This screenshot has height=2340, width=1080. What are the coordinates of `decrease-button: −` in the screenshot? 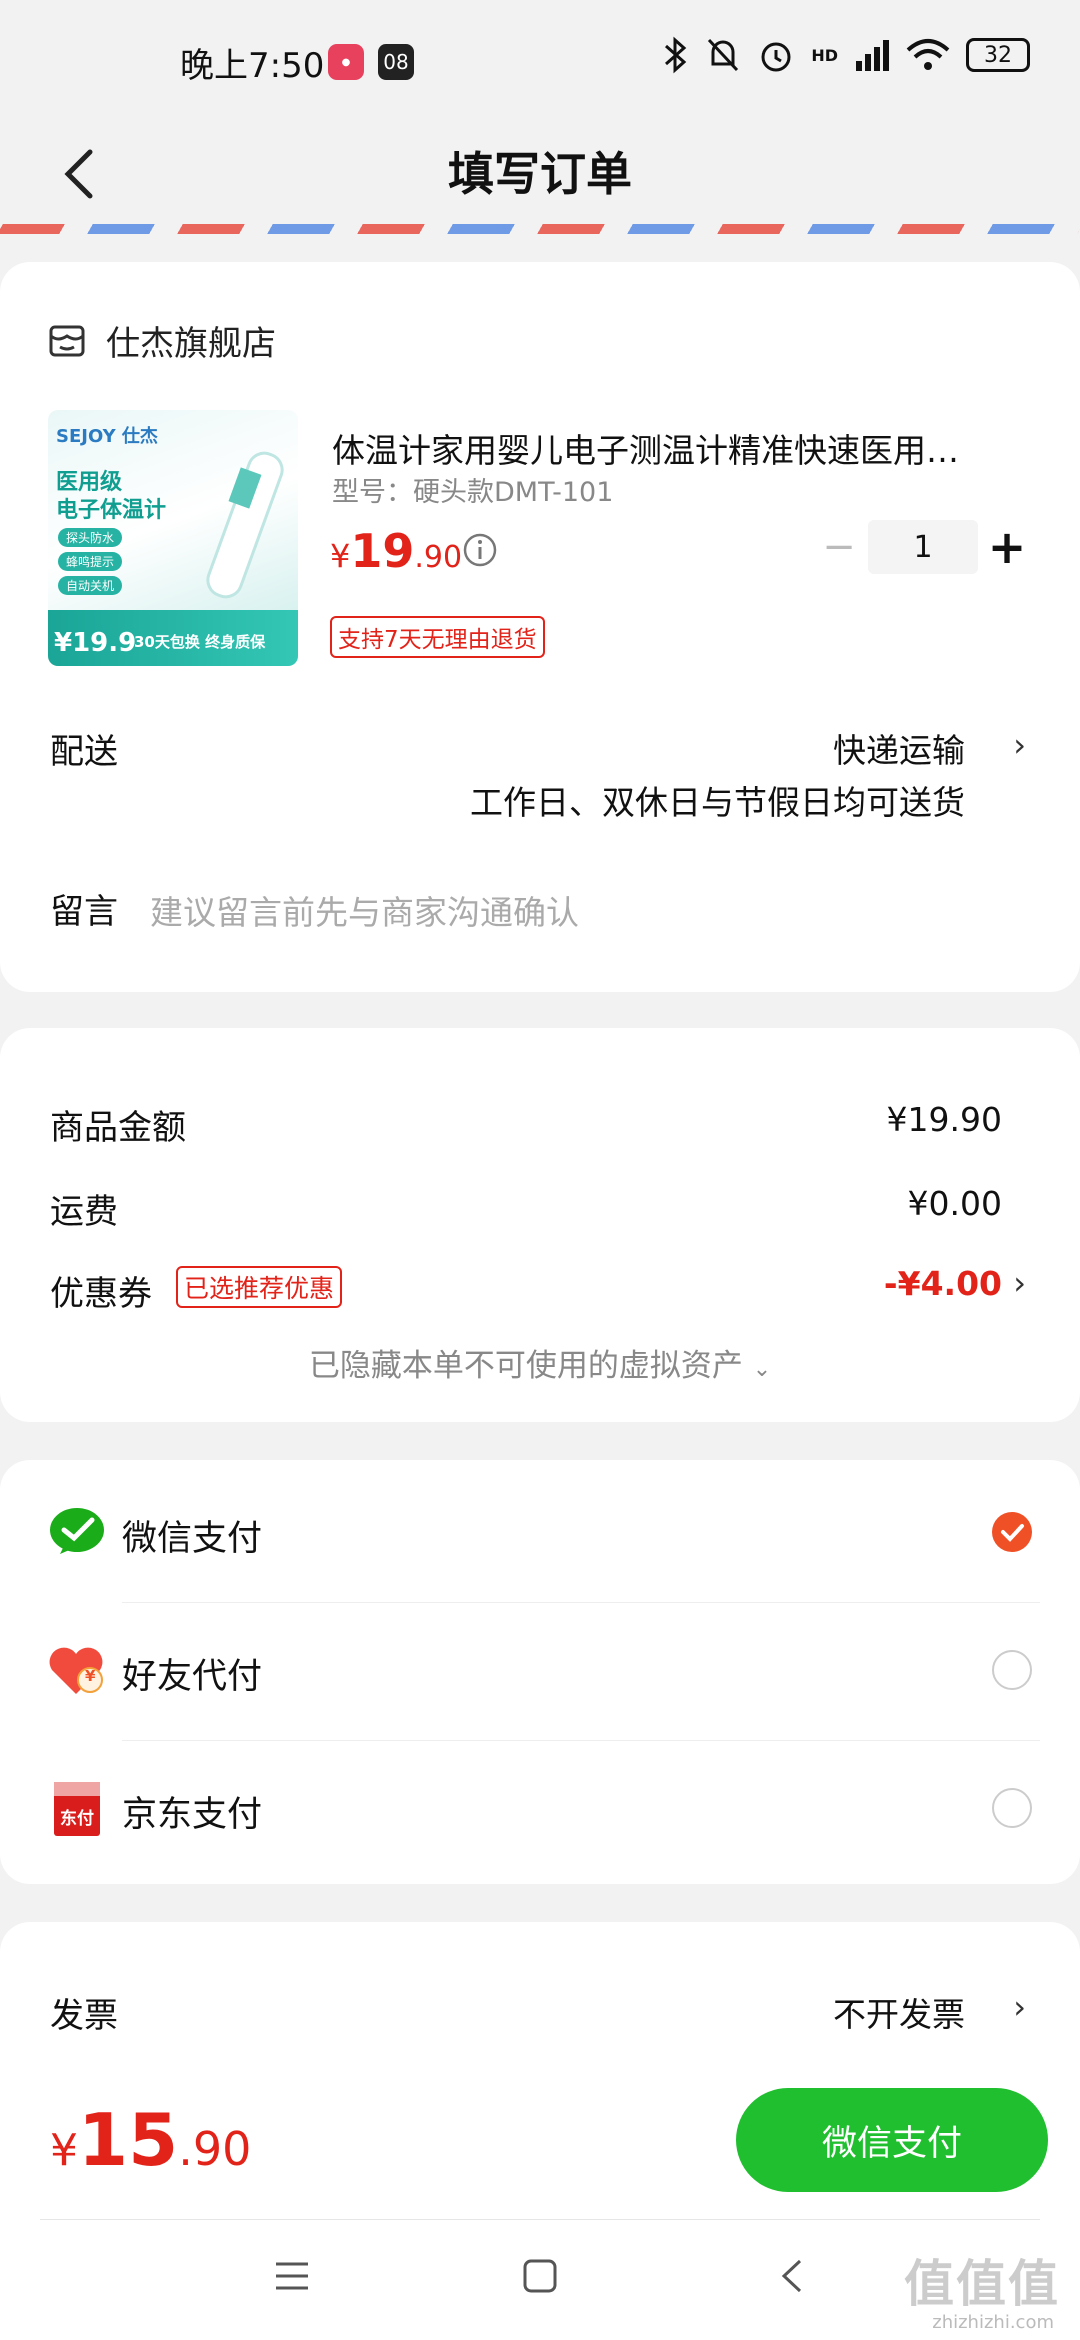 It's located at (839, 547).